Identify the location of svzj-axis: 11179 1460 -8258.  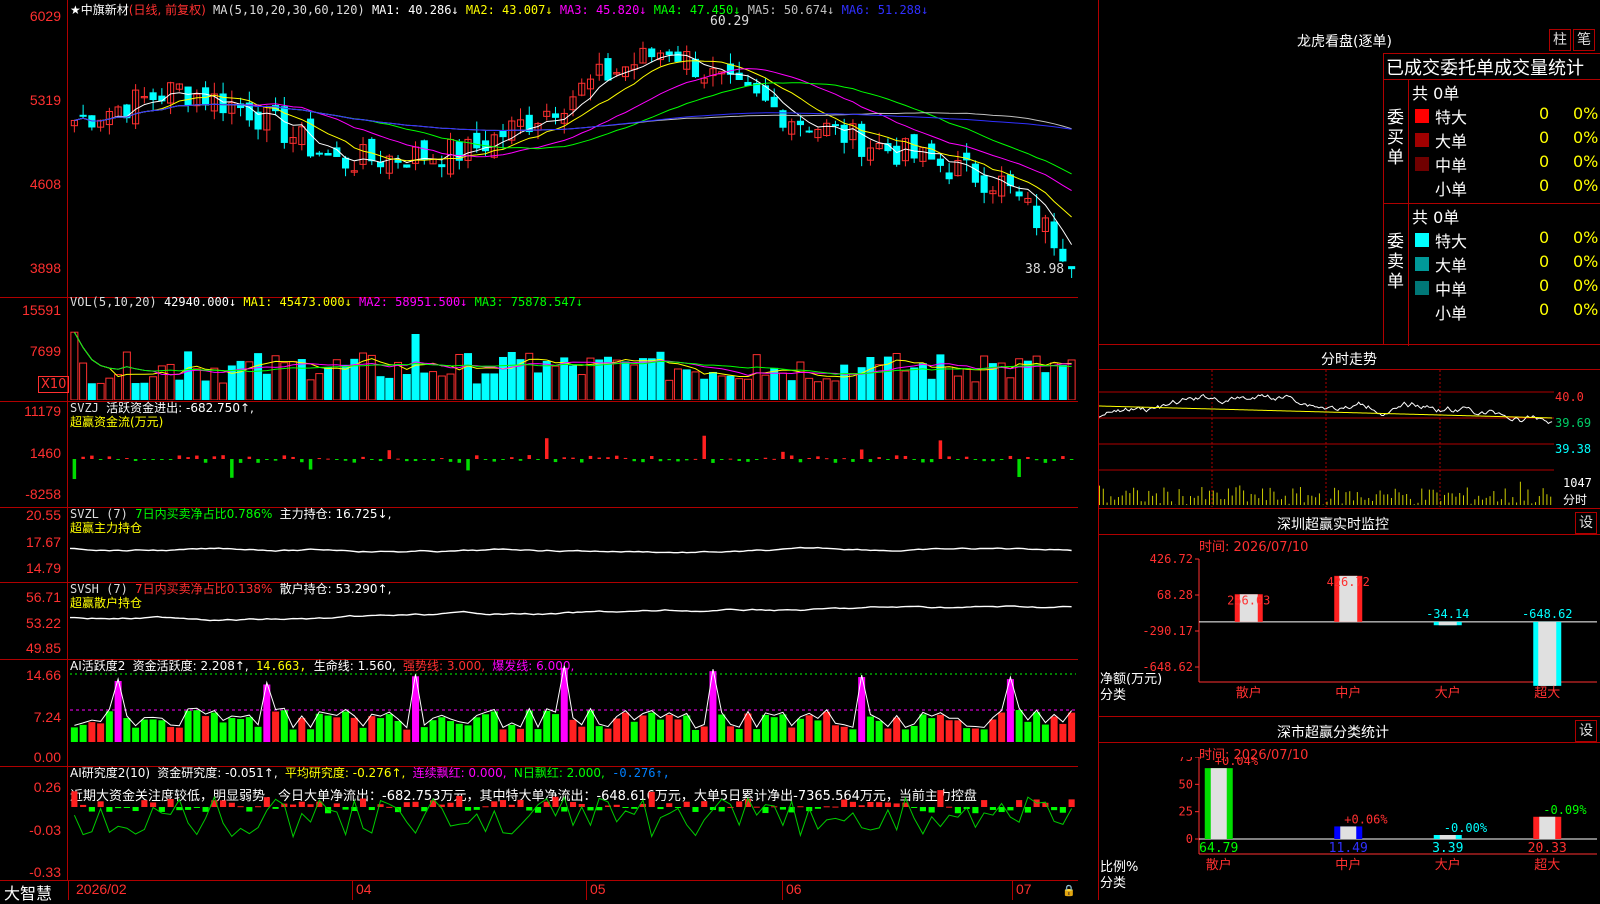
(34, 454).